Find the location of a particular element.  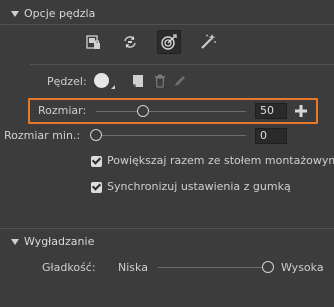

min-size-label: Rozmiar min.: is located at coordinates (42, 135).